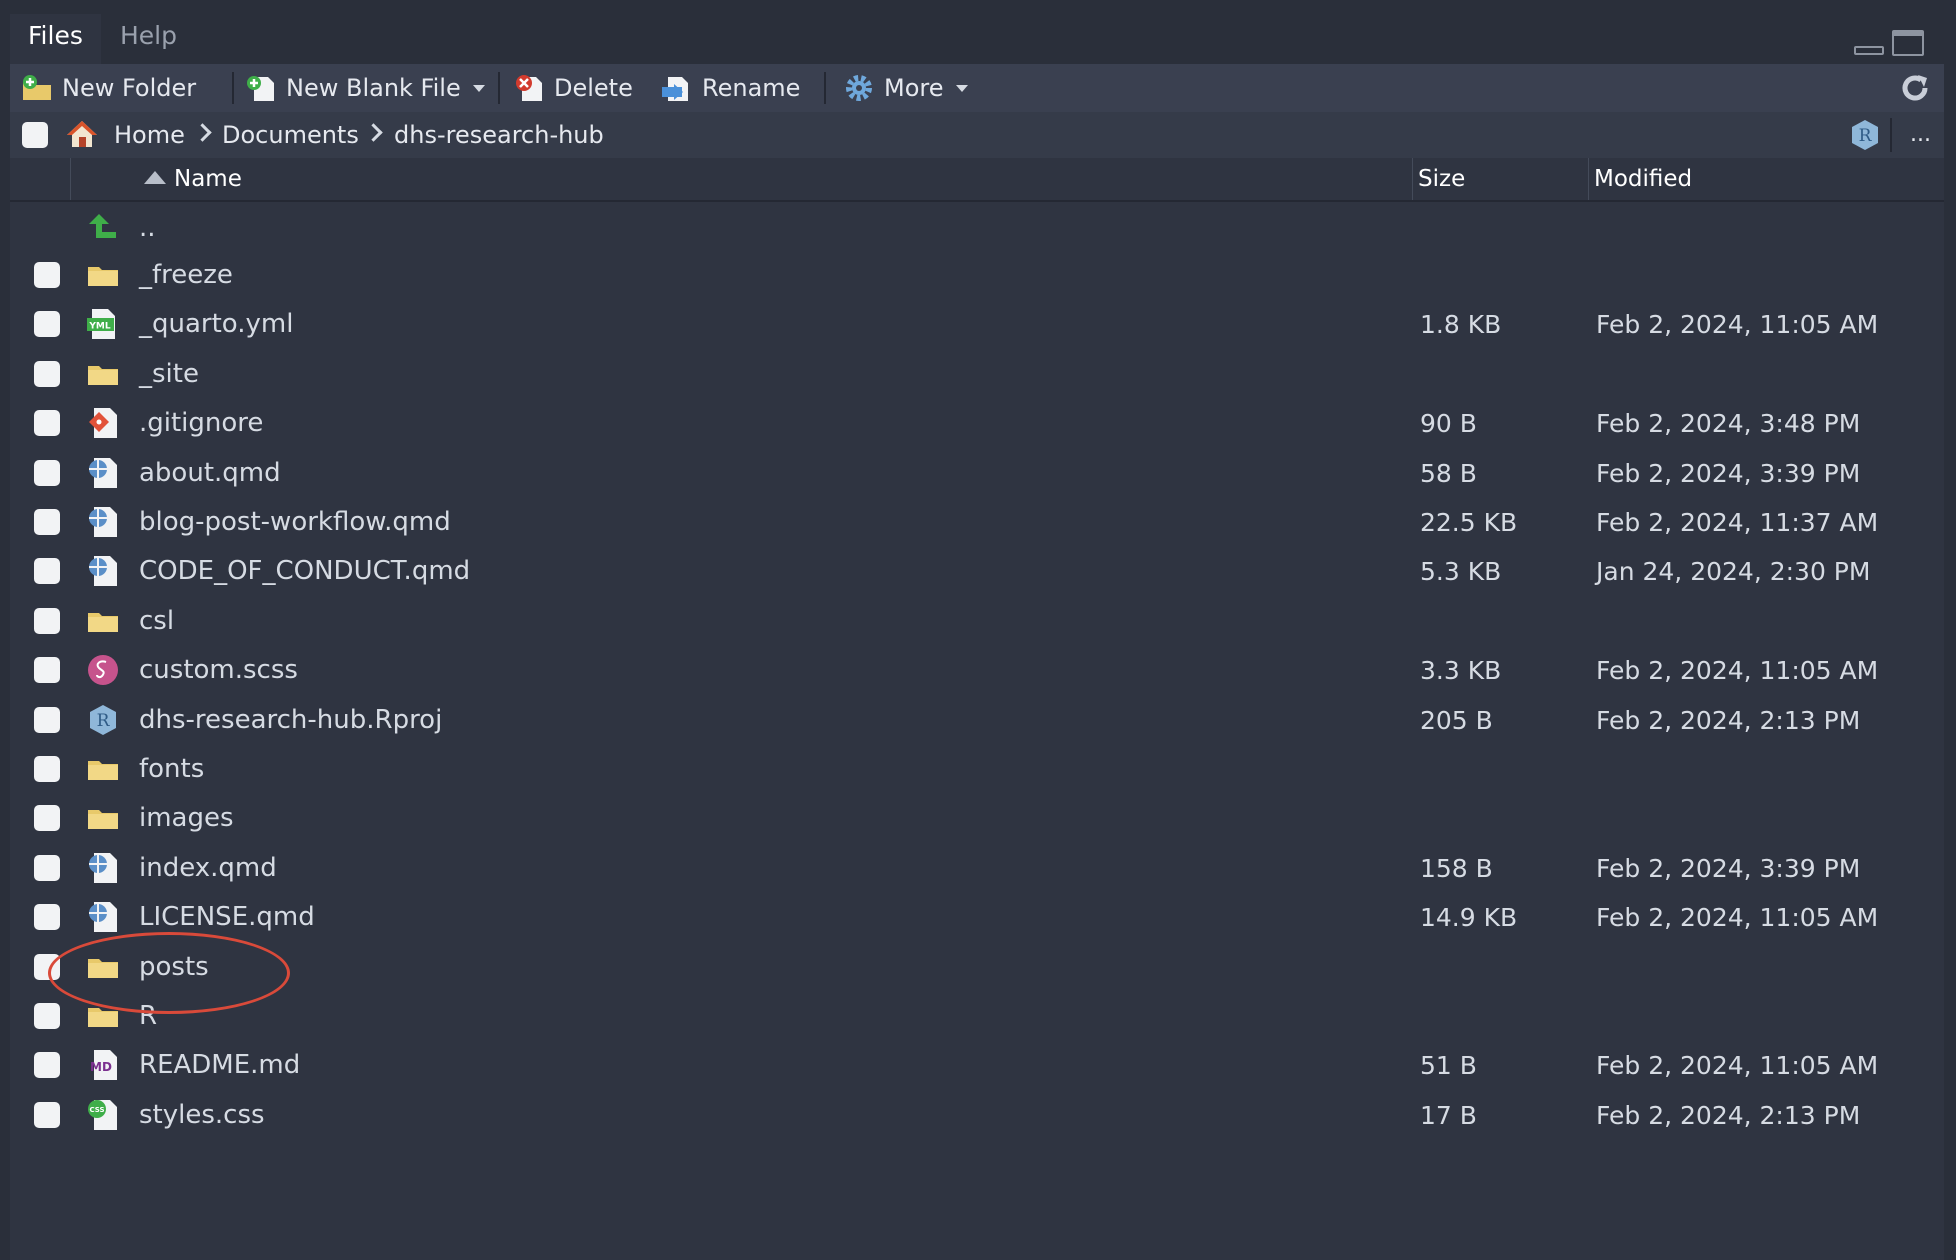 The height and width of the screenshot is (1260, 1956). Describe the element at coordinates (295, 522) in the screenshot. I see `file-name-link: blog-post-workflow.qmd` at that location.